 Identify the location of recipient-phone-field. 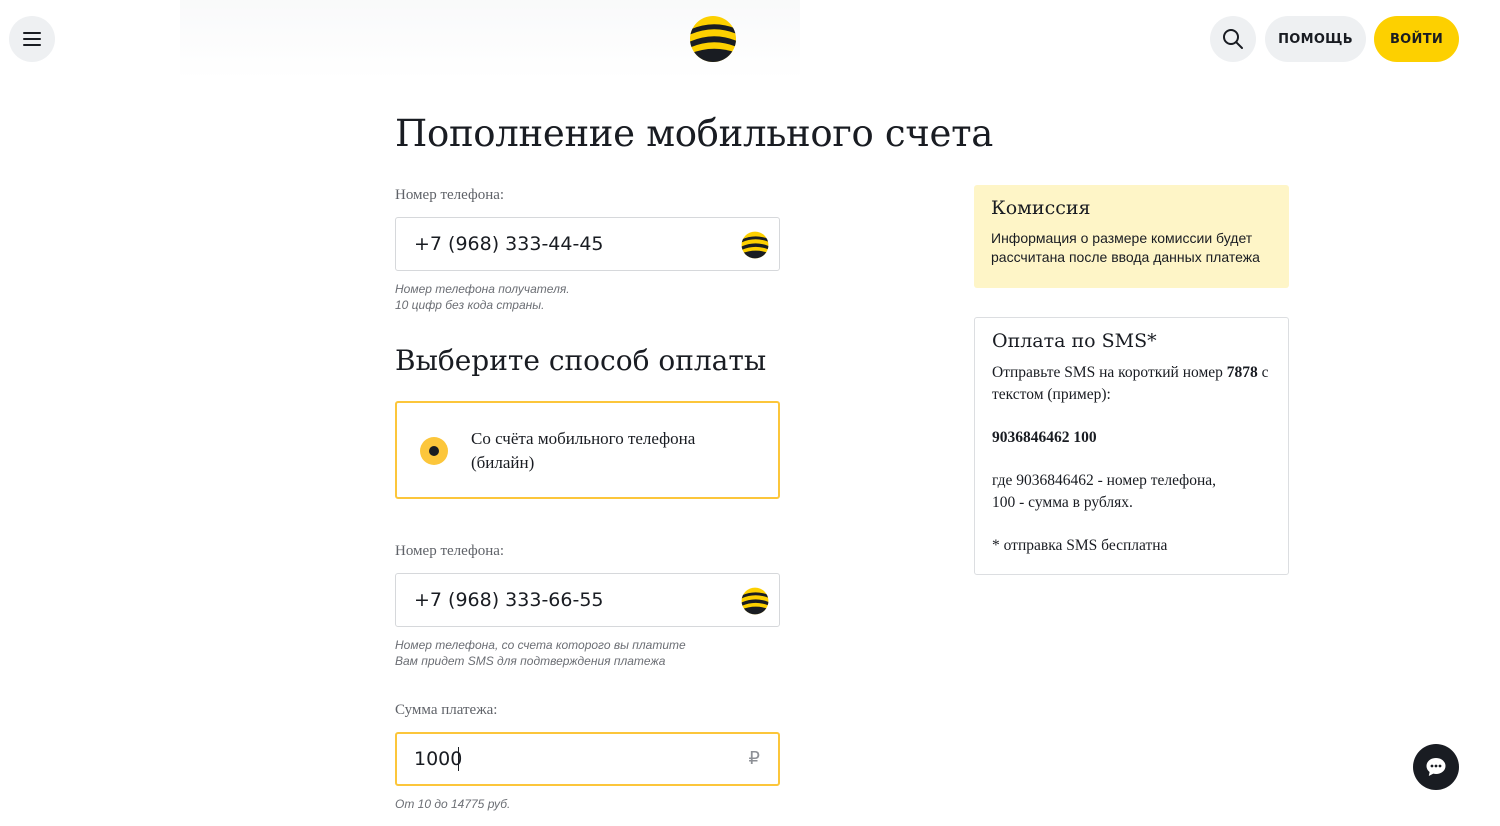
(587, 244).